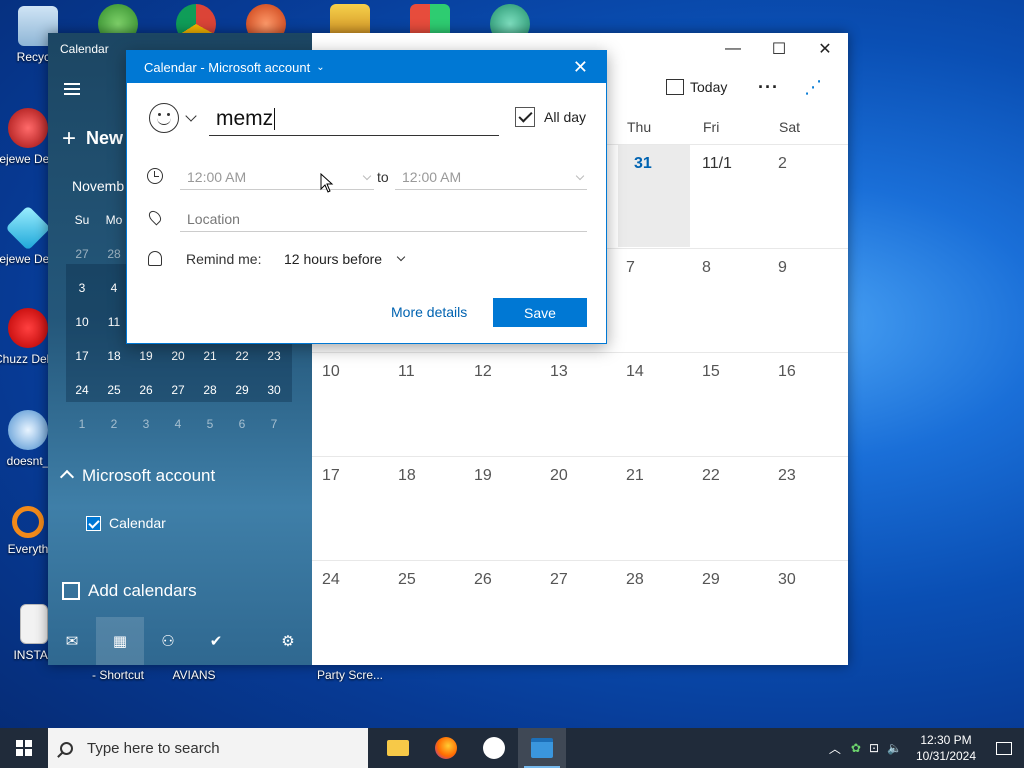 This screenshot has width=1024, height=768. What do you see at coordinates (331, 476) in the screenshot?
I see `day-cell: 17` at bounding box center [331, 476].